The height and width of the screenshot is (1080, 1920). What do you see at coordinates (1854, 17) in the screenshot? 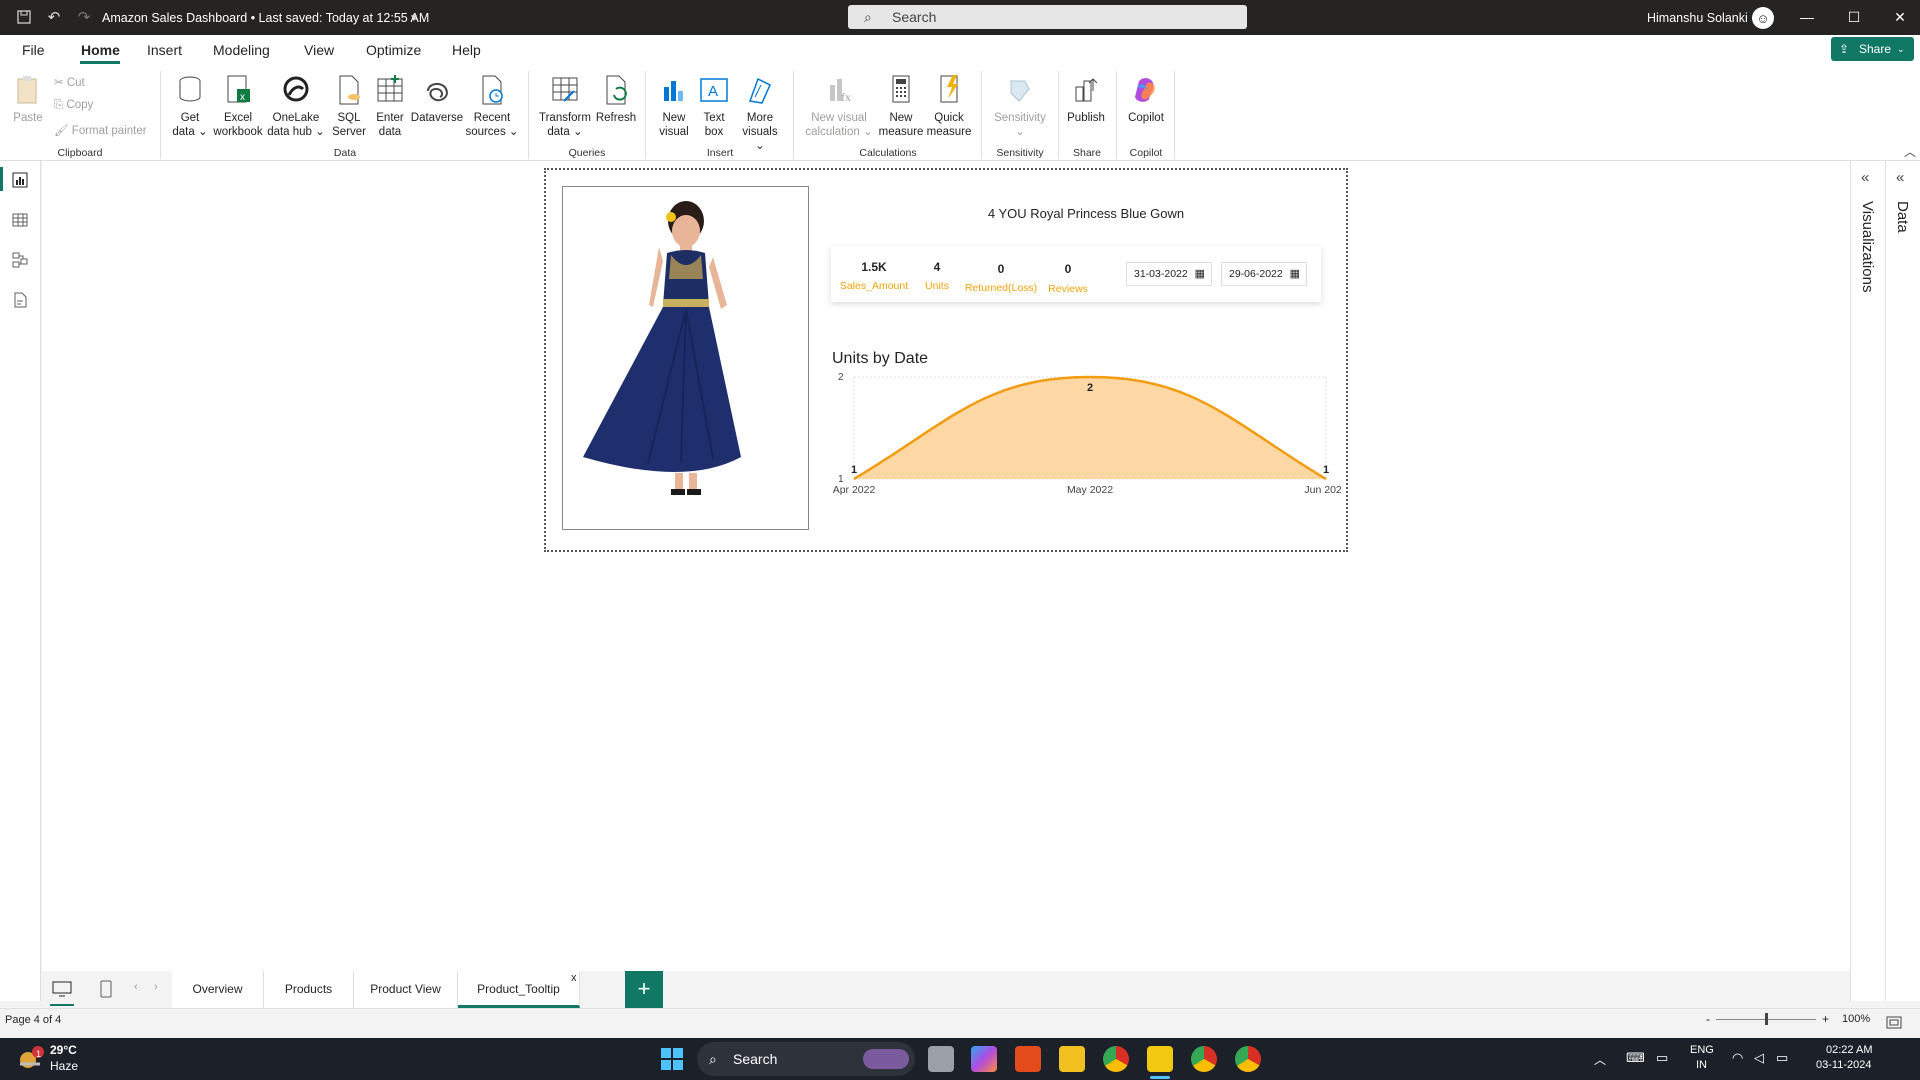
I see `maximize-icon: ☐` at bounding box center [1854, 17].